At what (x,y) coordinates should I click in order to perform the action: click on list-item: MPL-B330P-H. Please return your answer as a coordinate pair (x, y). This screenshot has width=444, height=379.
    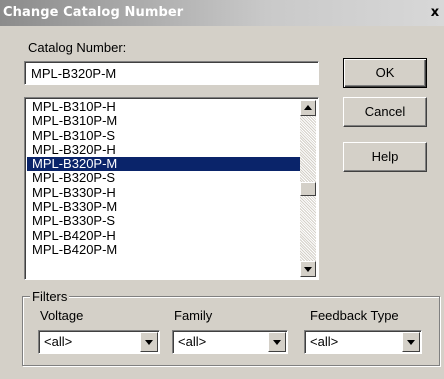
    Looking at the image, I should click on (163, 192).